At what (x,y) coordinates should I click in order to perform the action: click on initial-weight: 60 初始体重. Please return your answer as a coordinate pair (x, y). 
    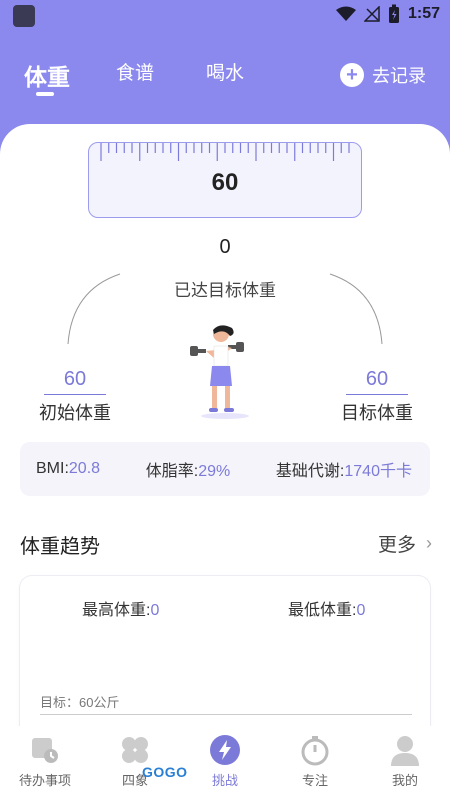
    Looking at the image, I should click on (75, 396).